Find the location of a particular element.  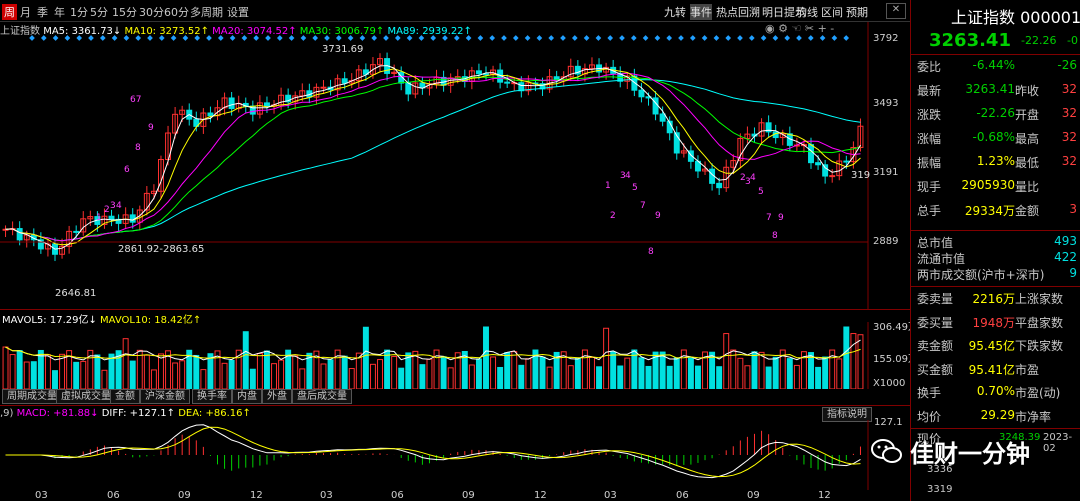

hotspot-button: 热点回溯 is located at coordinates (738, 12).